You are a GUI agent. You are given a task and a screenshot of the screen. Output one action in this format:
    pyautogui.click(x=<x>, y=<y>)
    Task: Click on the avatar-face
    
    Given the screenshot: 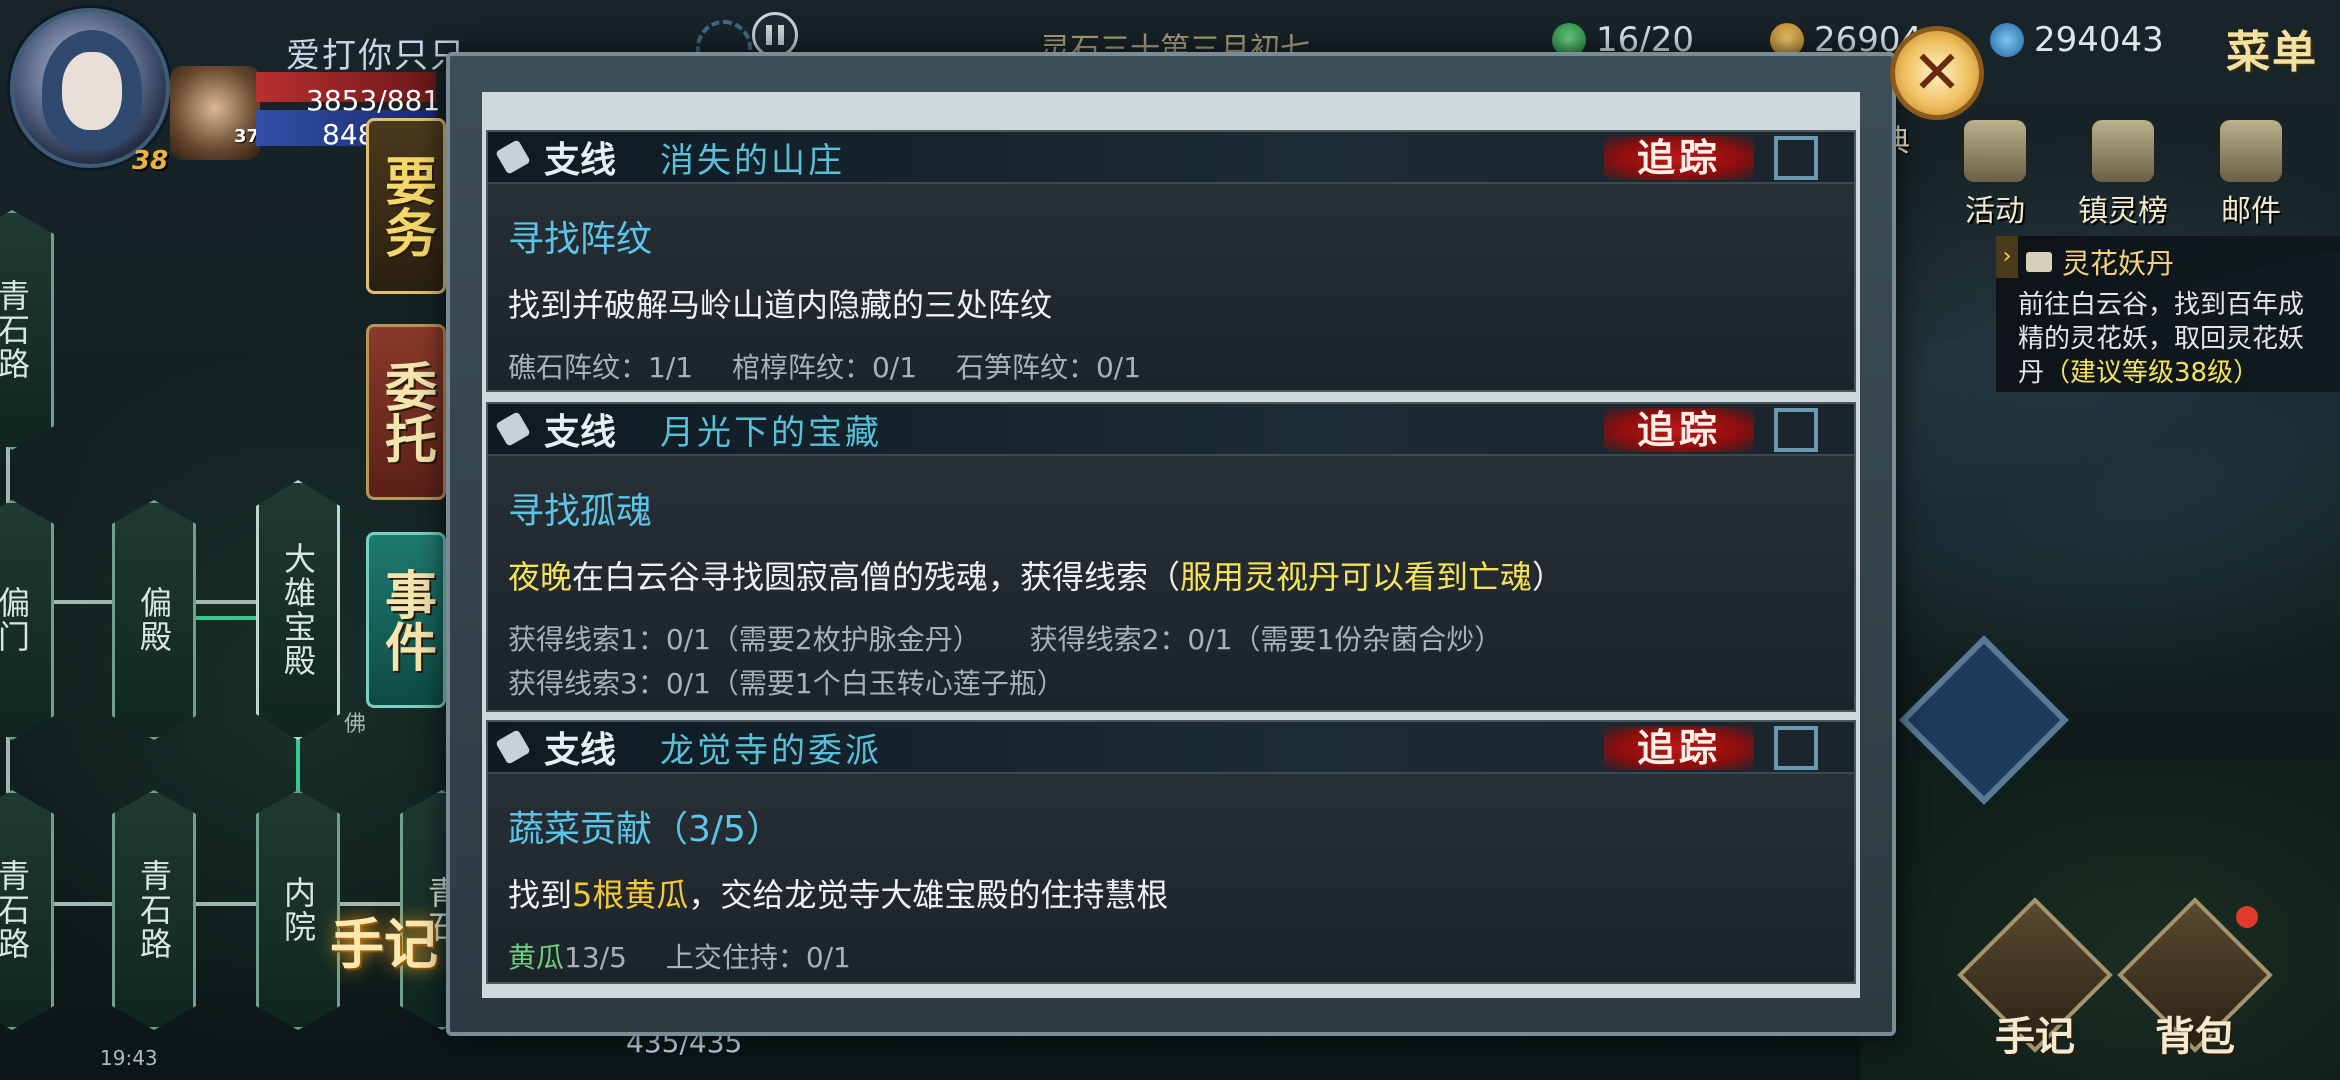 What is the action you would take?
    pyautogui.click(x=92, y=91)
    